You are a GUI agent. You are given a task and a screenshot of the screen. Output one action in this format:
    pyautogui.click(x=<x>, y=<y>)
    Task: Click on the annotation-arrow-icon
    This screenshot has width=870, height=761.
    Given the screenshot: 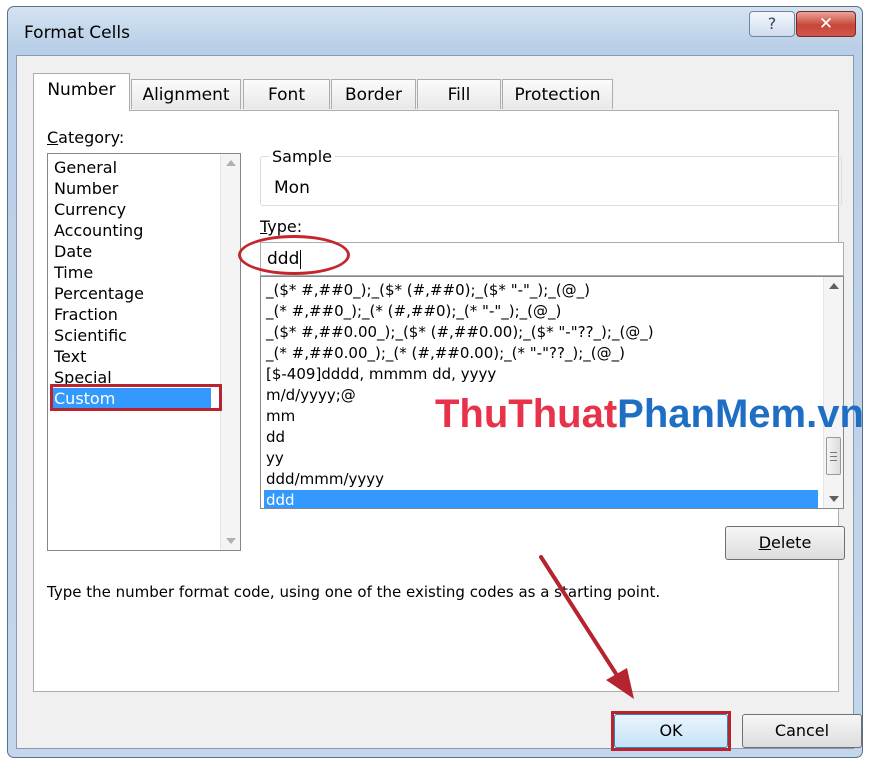 What is the action you would take?
    pyautogui.click(x=586, y=627)
    